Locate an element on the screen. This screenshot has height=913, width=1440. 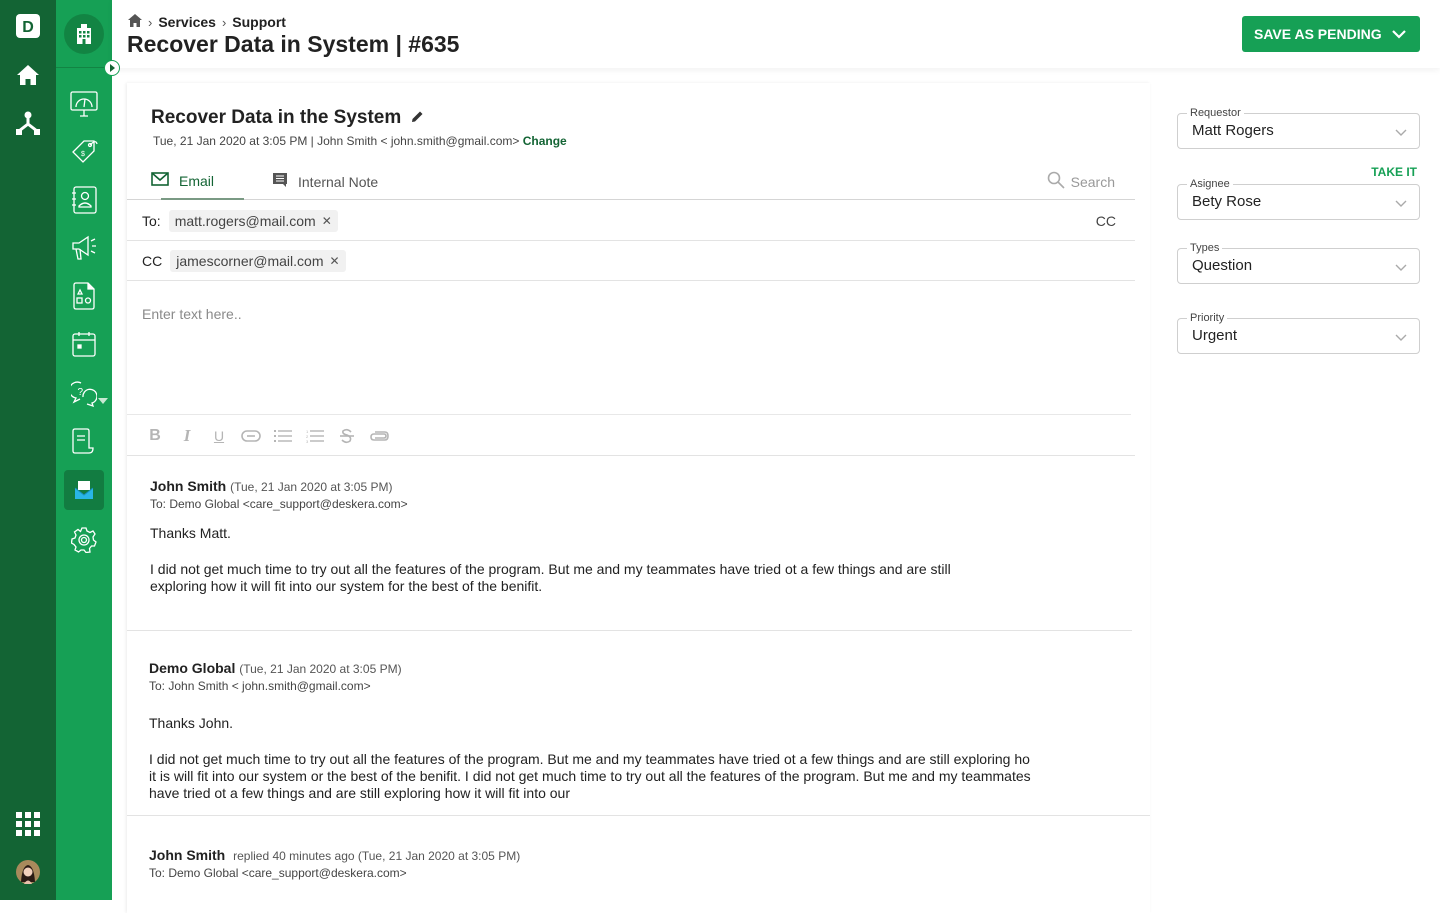
expand-nav-button is located at coordinates (112, 68).